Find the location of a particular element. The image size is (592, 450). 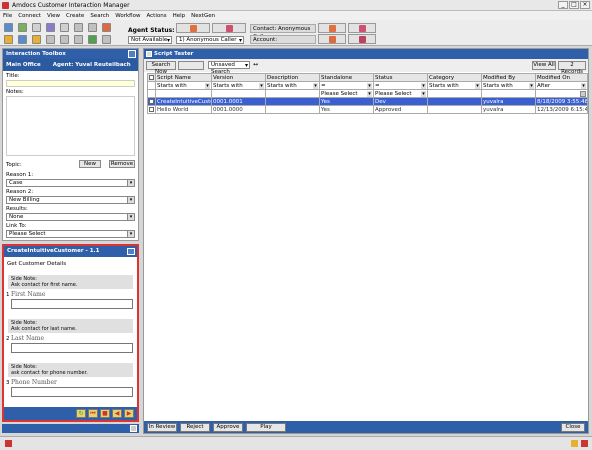

select-all-checkbox is located at coordinates (151, 77).